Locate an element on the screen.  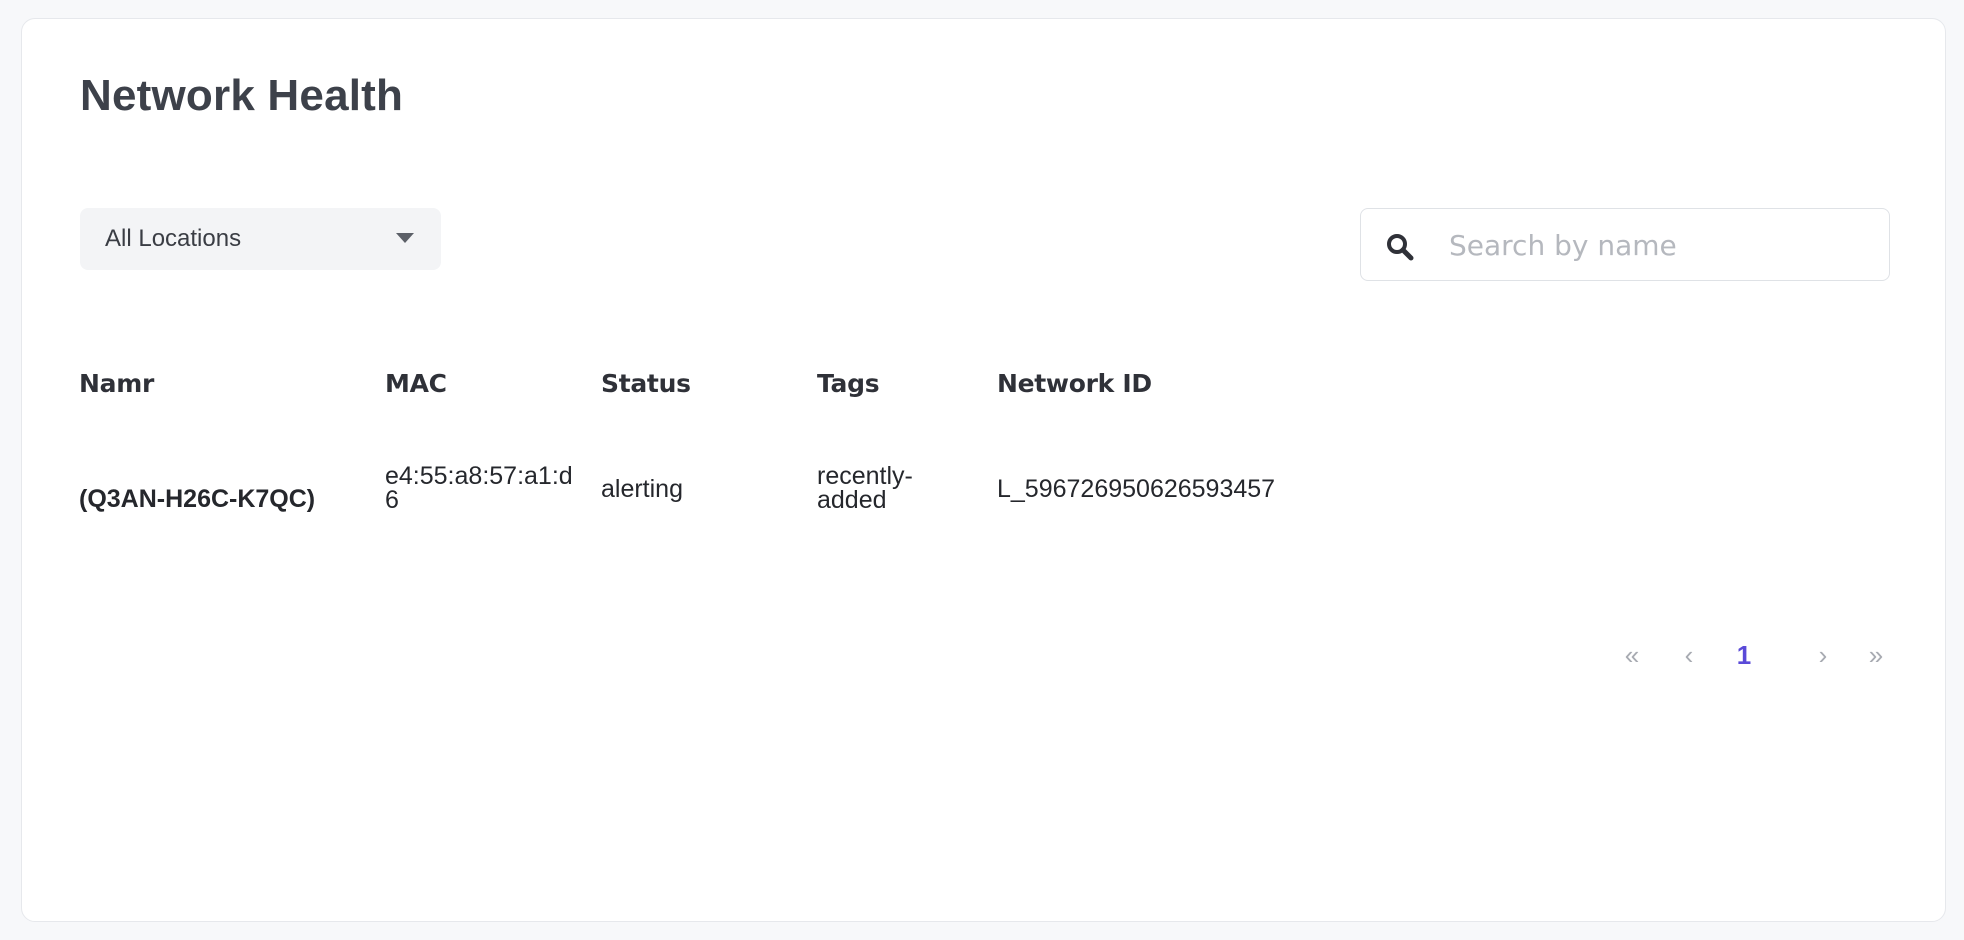
device-name: (Q3AN-H26C-K7QC) is located at coordinates (197, 499).